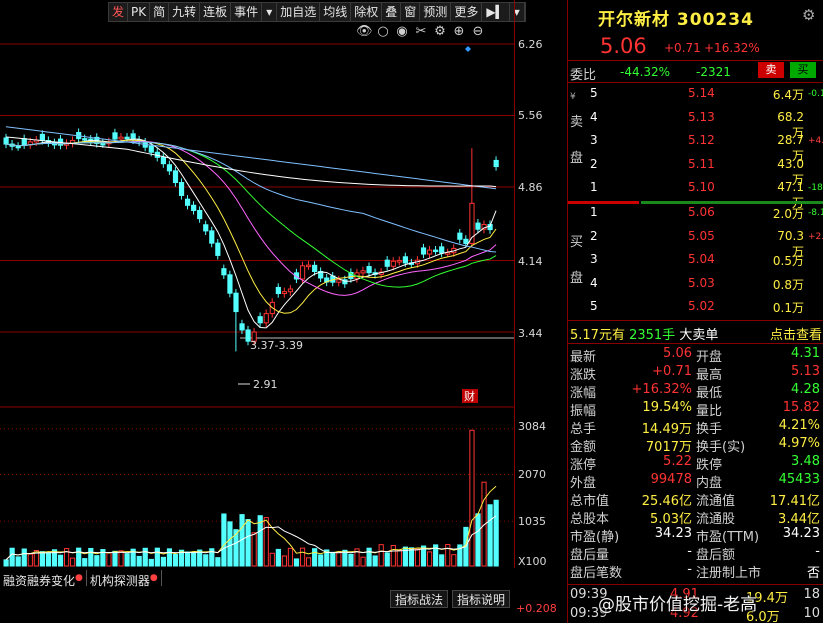 The width and height of the screenshot is (823, 623). Describe the element at coordinates (645, 72) in the screenshot. I see `weibi-pct: -44.32%` at that location.